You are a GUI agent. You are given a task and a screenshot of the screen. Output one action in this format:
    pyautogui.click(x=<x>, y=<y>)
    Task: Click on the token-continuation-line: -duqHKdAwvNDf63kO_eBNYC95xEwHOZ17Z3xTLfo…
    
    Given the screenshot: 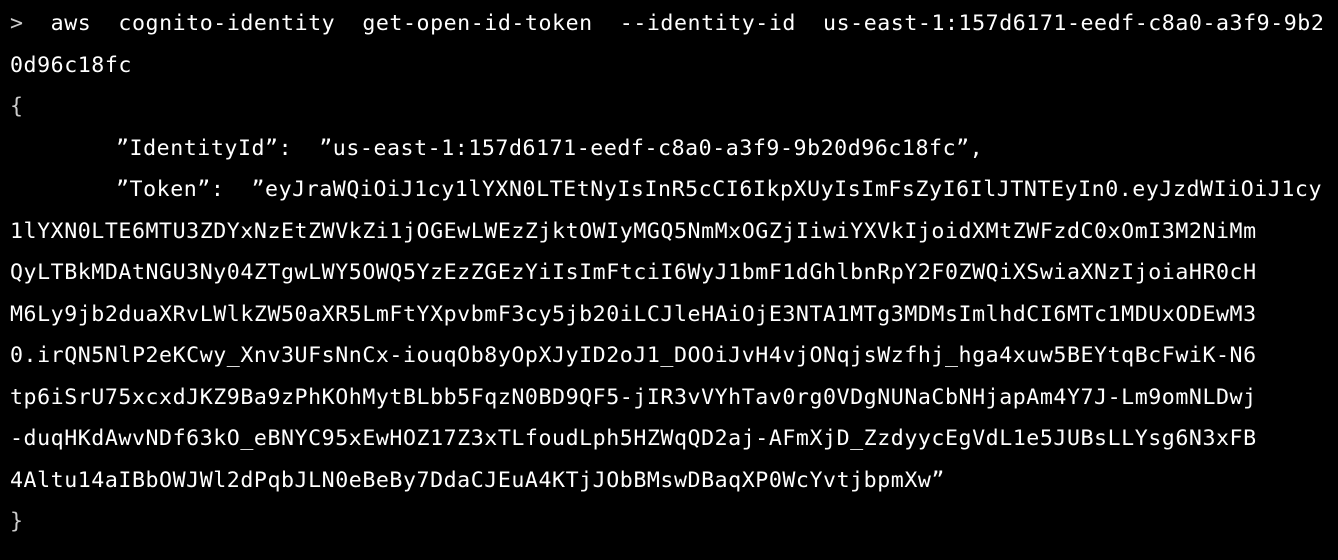 What is the action you would take?
    pyautogui.click(x=633, y=438)
    